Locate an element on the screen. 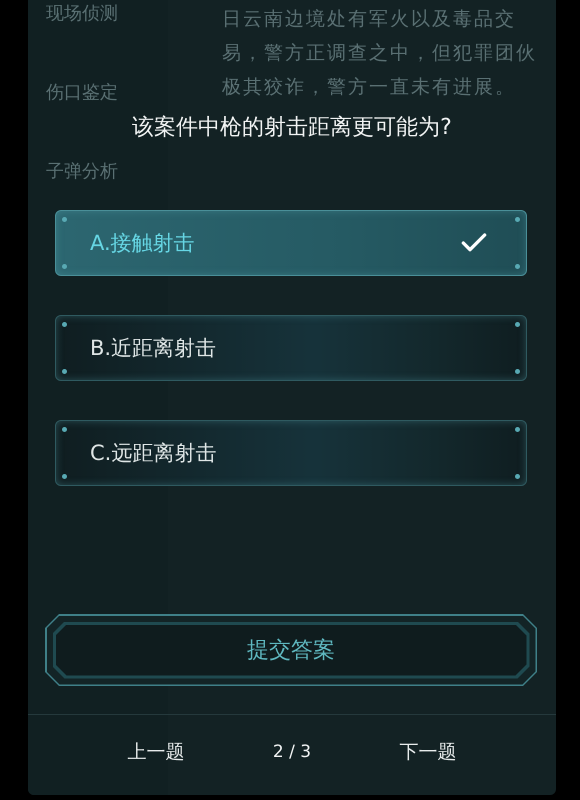 This screenshot has width=580, height=800. question-text: 该案件中枪的射击距离更可能为? is located at coordinates (292, 128).